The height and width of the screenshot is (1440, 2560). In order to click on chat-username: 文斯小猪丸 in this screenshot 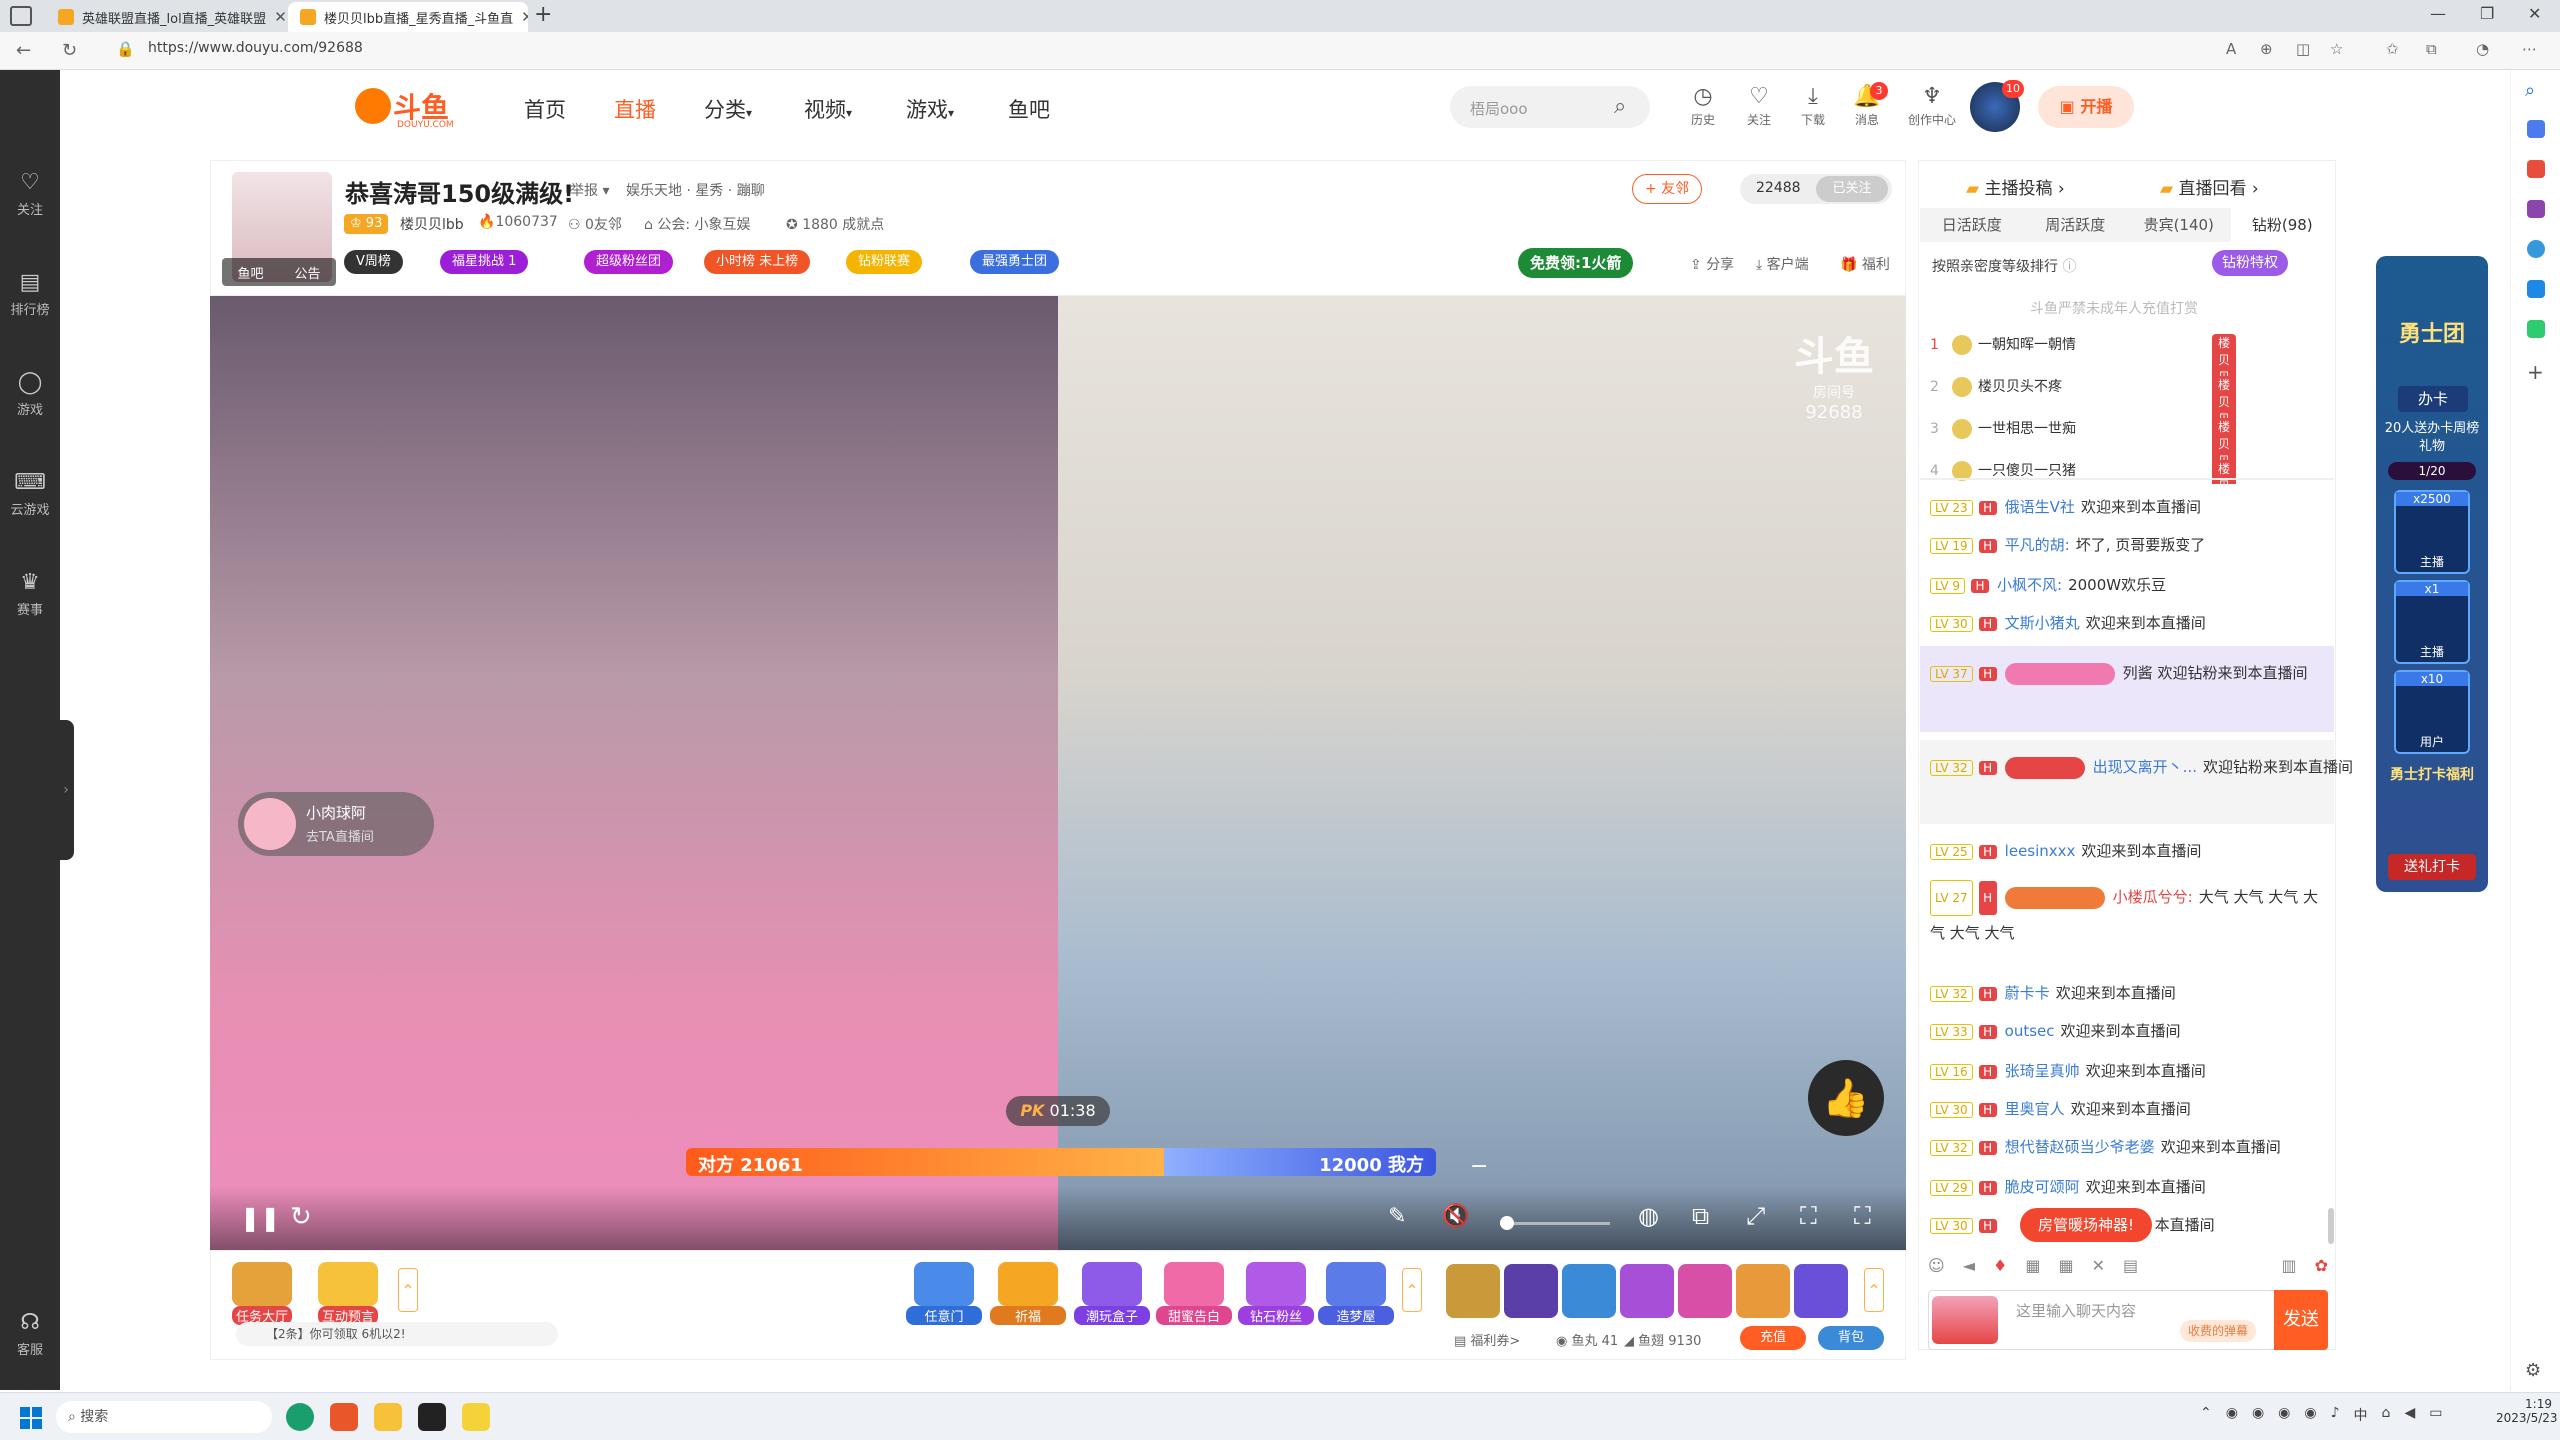, I will do `click(2042, 623)`.